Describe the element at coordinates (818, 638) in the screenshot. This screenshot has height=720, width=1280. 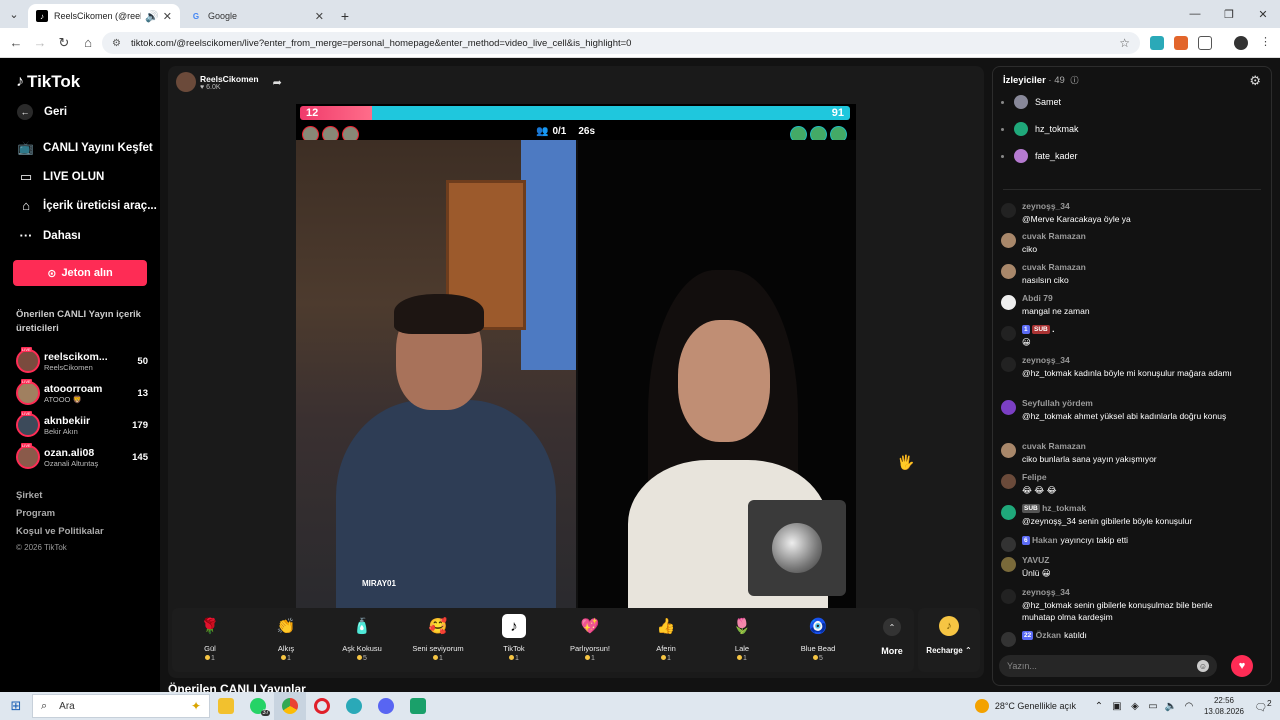
I see `gift-item: 🧿 Blue Bead 5` at that location.